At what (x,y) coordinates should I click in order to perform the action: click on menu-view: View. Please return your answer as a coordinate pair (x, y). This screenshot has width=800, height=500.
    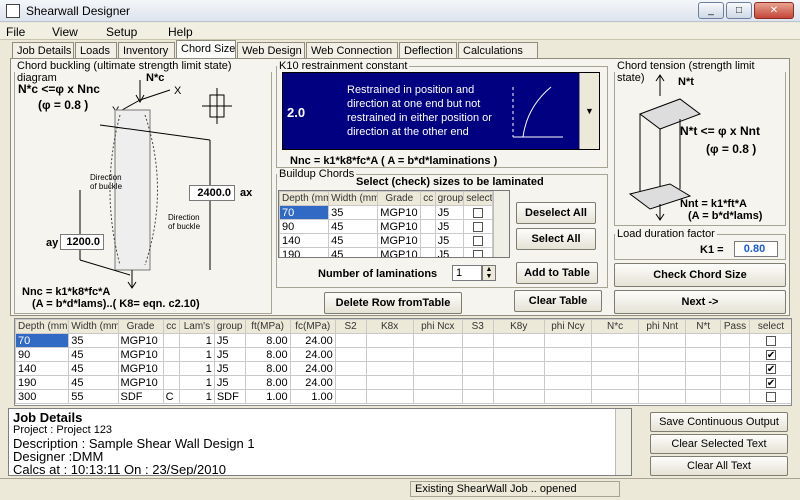
    Looking at the image, I should click on (65, 32).